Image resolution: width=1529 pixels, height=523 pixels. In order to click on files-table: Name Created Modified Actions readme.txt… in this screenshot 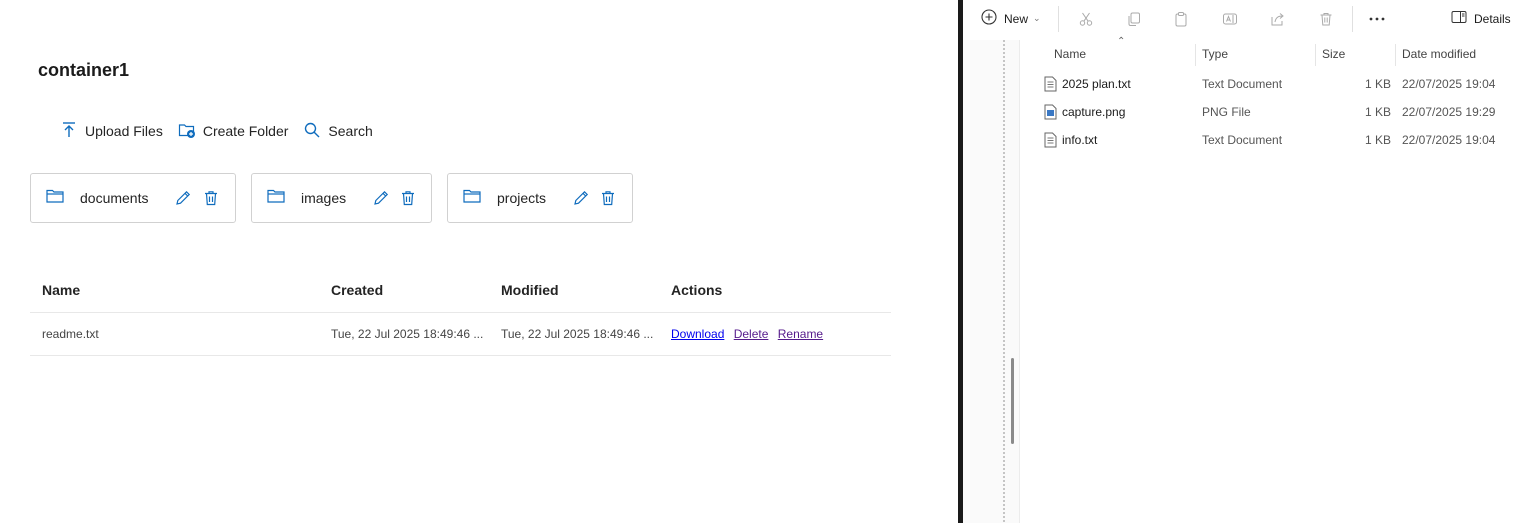, I will do `click(460, 312)`.